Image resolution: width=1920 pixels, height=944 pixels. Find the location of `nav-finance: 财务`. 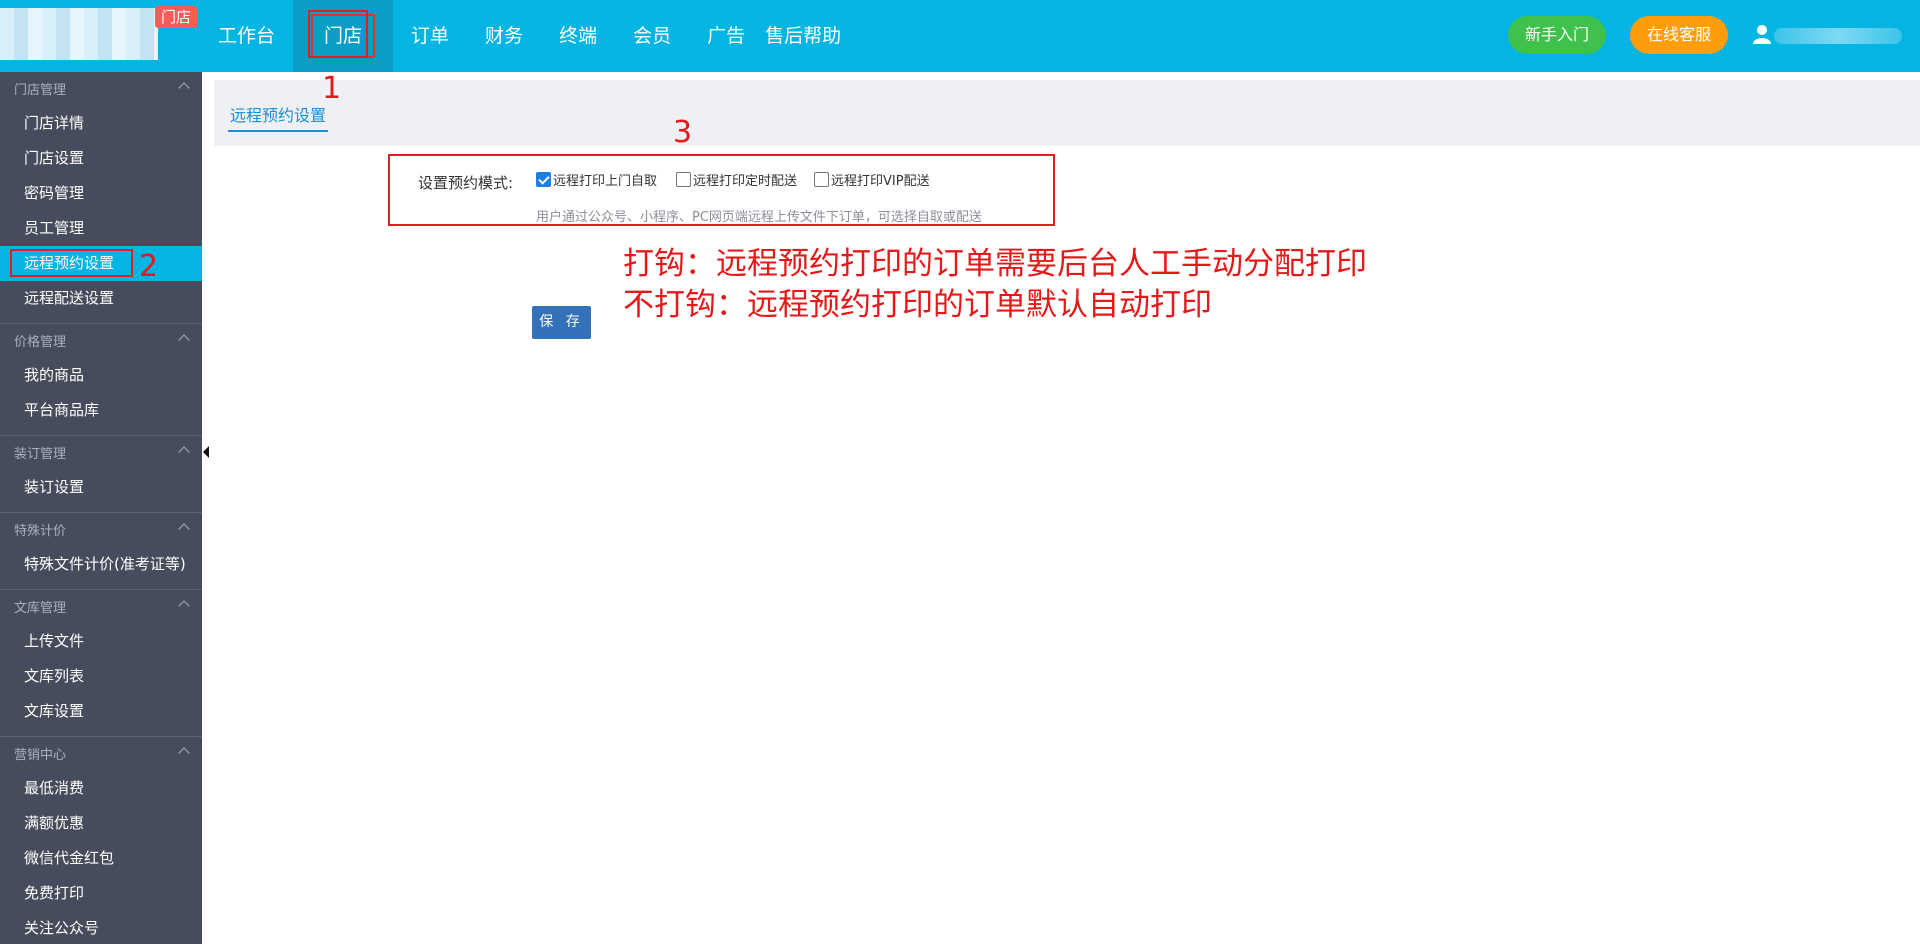

nav-finance: 财务 is located at coordinates (504, 36).